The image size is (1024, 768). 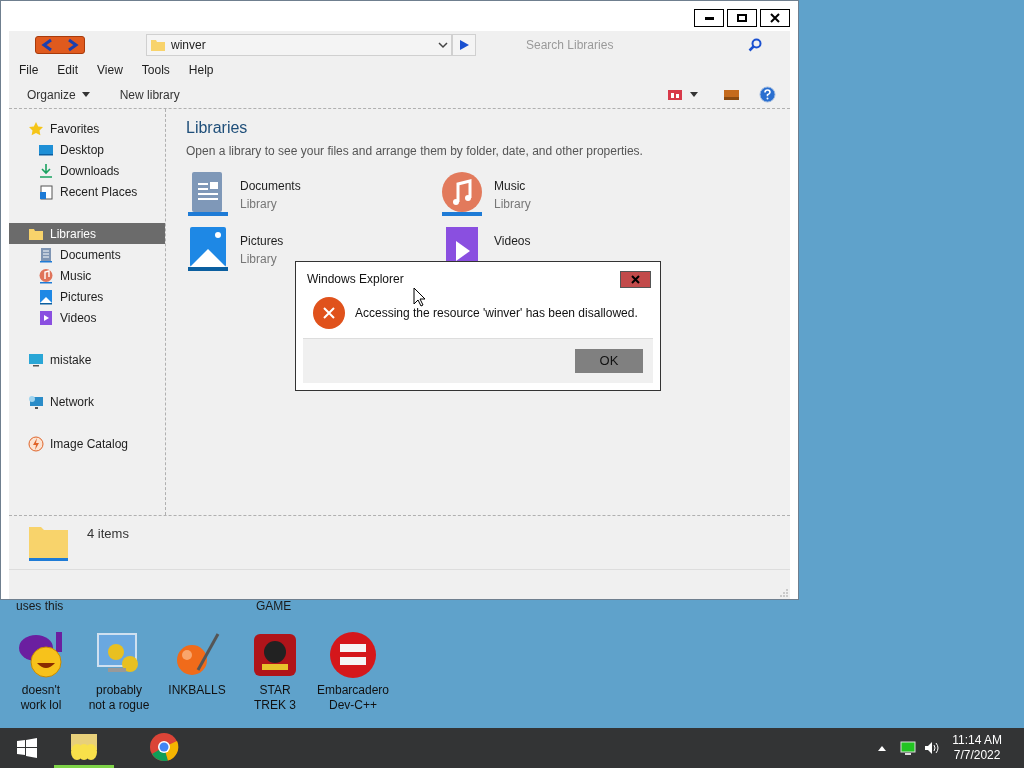 I want to click on desktop-shortcut: STAR TREK 3, so click(x=275, y=679).